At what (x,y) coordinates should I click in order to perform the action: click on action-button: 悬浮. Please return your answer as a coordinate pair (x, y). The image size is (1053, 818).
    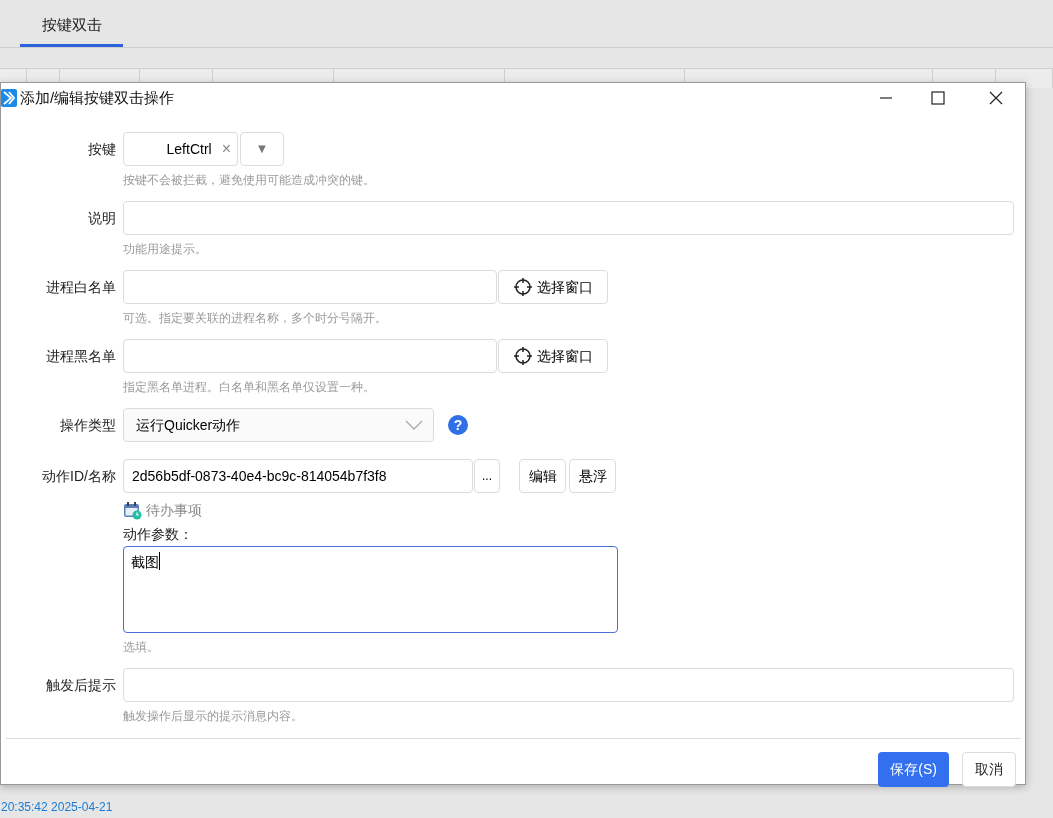
    Looking at the image, I should click on (592, 476).